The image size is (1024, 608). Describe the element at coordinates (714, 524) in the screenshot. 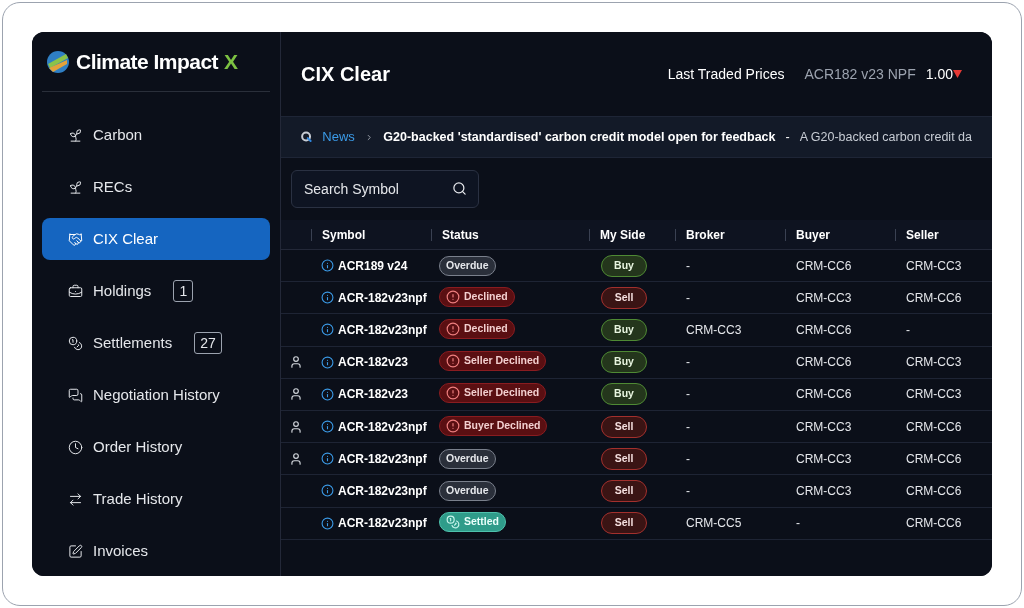

I see `broker-cell-text: CRM-CC5` at that location.